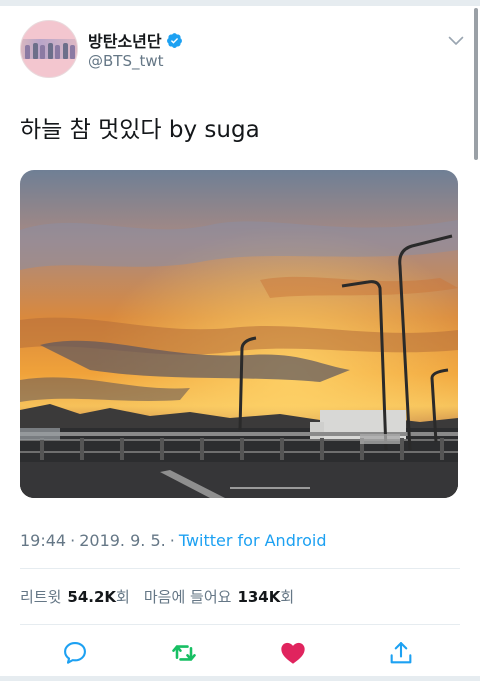 The image size is (480, 681). What do you see at coordinates (244, 50) in the screenshot?
I see `tweet-header: 방탄소년단 @BTS_twt` at bounding box center [244, 50].